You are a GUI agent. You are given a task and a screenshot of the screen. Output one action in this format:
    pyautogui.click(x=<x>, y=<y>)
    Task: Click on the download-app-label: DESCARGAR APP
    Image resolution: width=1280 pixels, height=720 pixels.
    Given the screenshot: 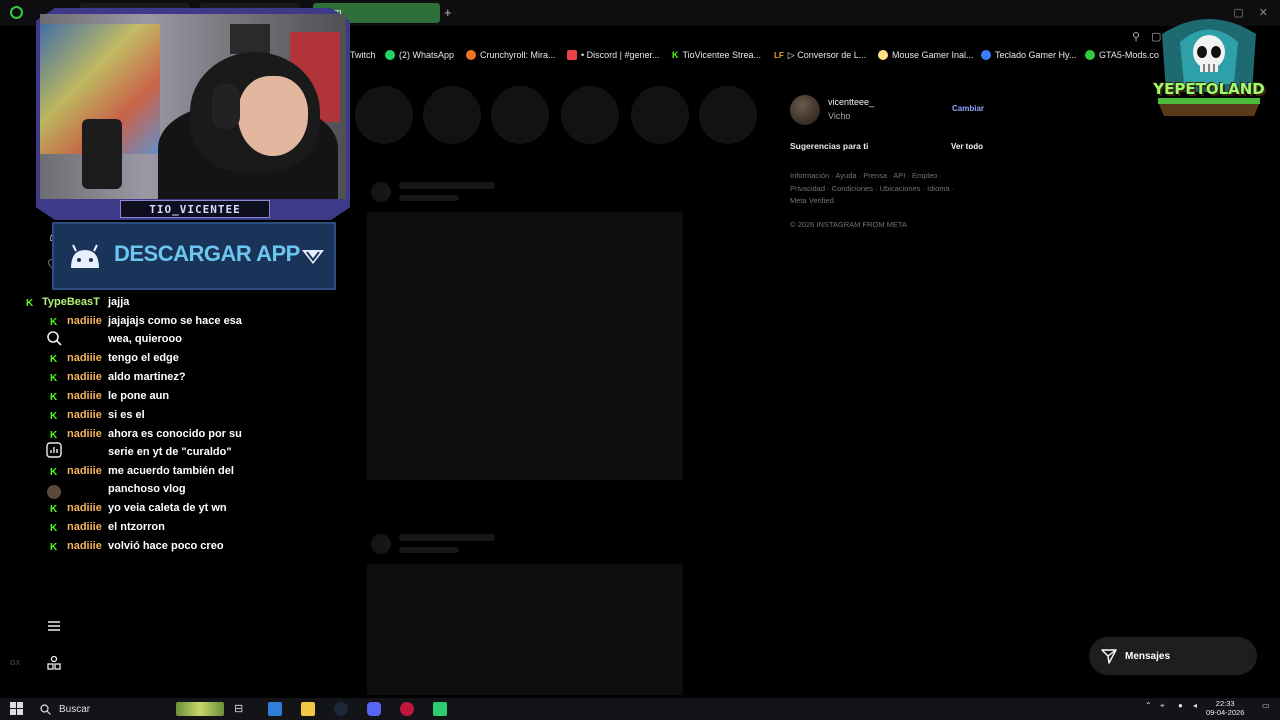 What is the action you would take?
    pyautogui.click(x=207, y=253)
    